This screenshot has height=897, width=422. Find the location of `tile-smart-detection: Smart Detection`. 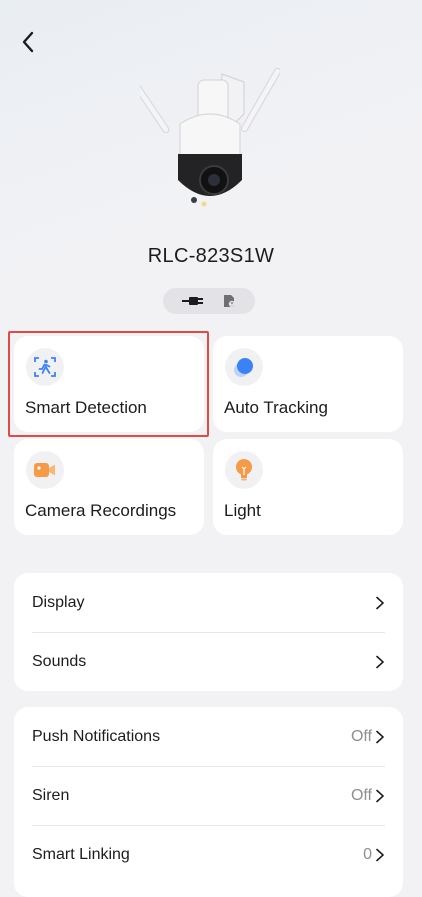

tile-smart-detection: Smart Detection is located at coordinates (109, 384).